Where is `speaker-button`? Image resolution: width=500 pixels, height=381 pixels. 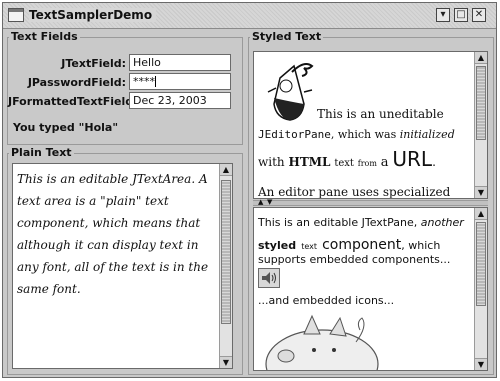 speaker-button is located at coordinates (269, 278).